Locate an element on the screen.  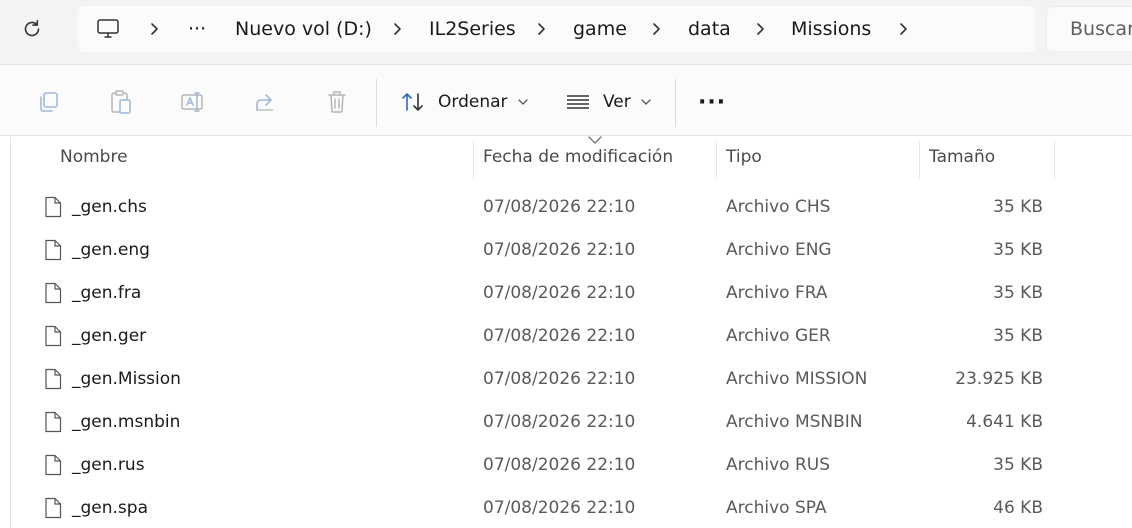
column-header-name: Nombre is located at coordinates (94, 157).